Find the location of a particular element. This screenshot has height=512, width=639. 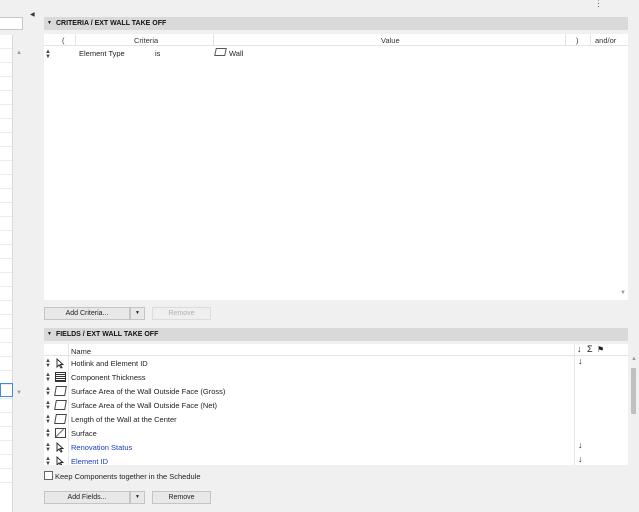

criteria-title: CRITERIA / EXT WALL TAKE OFF is located at coordinates (111, 23).